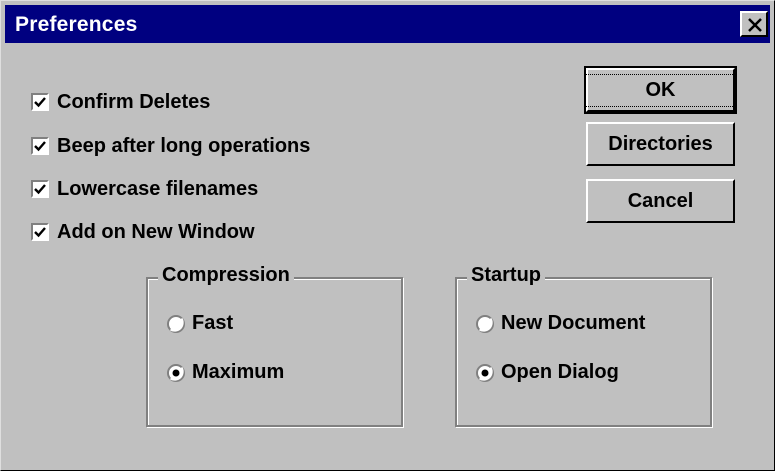 This screenshot has width=777, height=473. What do you see at coordinates (158, 188) in the screenshot?
I see `option-label: Lowercase filenames` at bounding box center [158, 188].